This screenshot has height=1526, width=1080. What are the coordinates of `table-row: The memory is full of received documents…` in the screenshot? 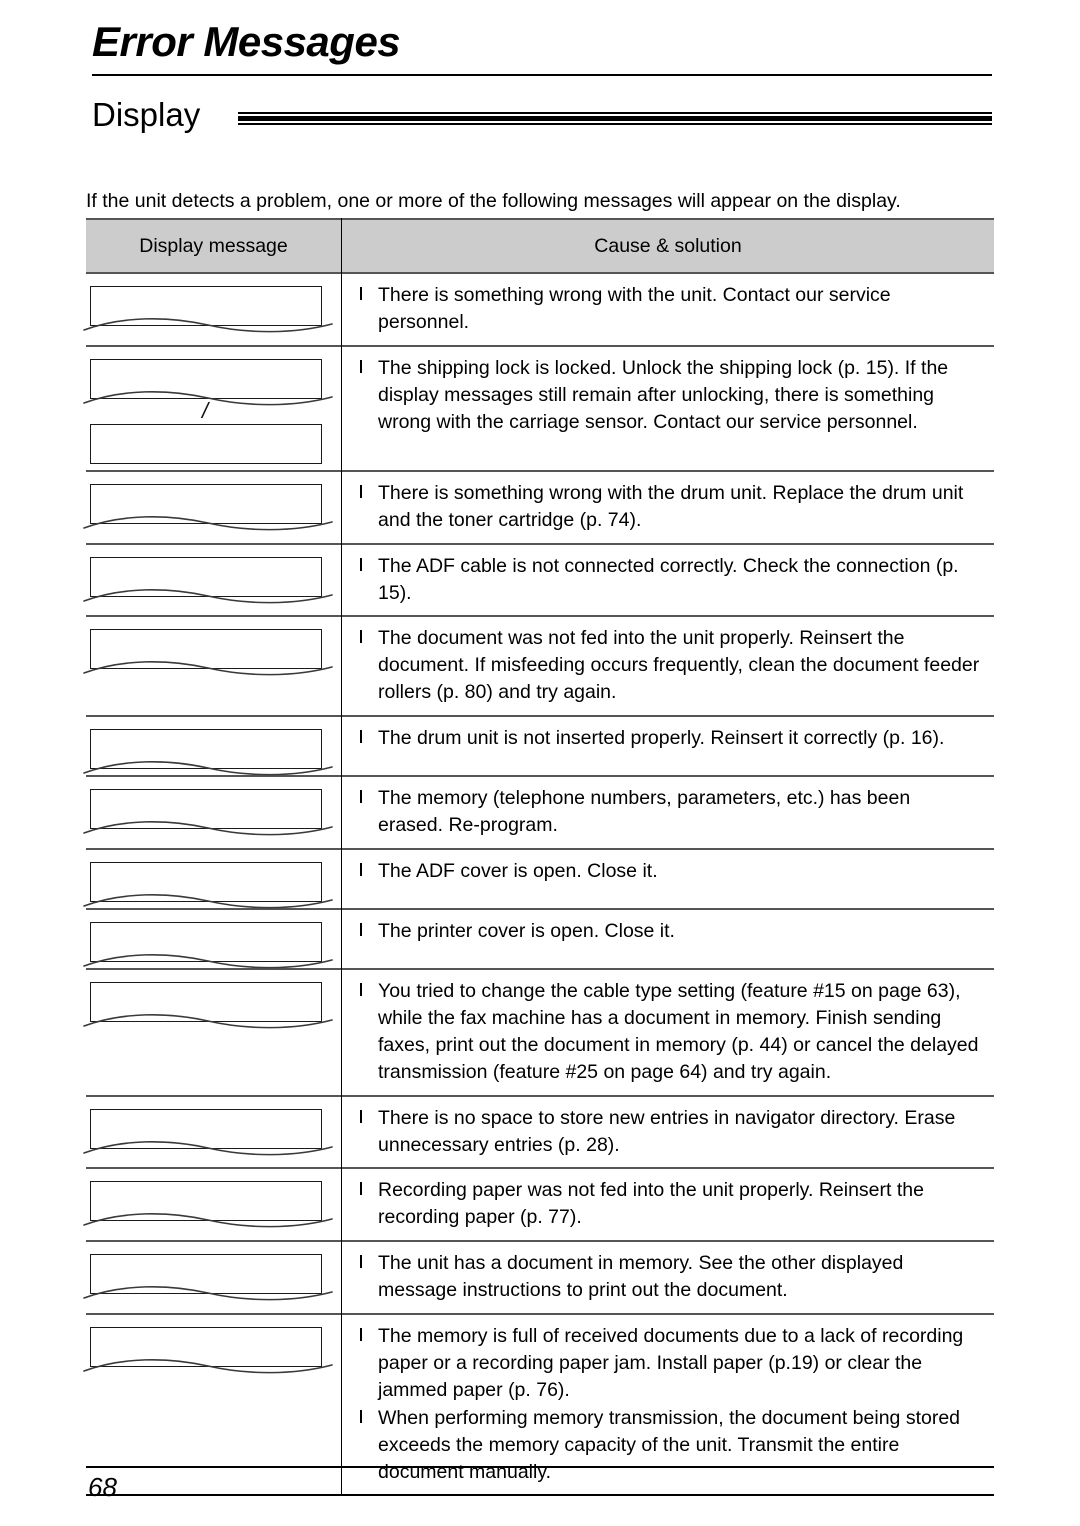 It's located at (538, 1406).